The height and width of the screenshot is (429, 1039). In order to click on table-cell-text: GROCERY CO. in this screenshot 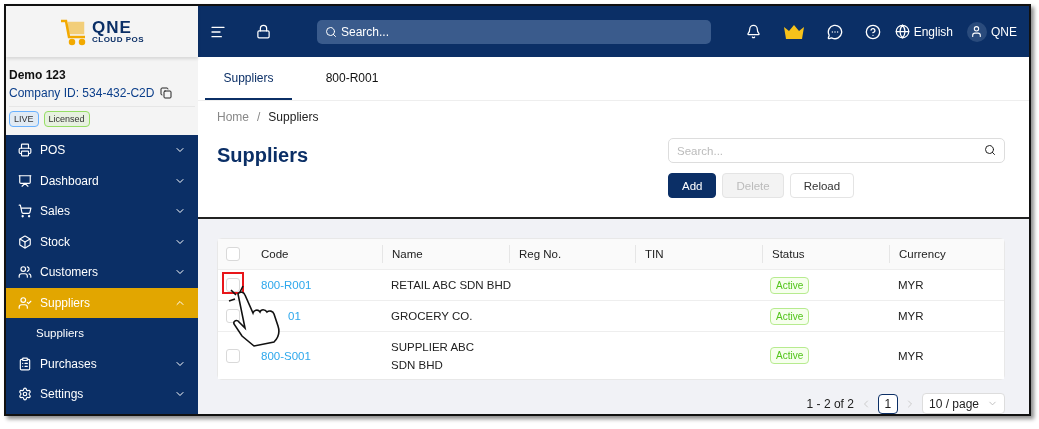, I will do `click(432, 316)`.